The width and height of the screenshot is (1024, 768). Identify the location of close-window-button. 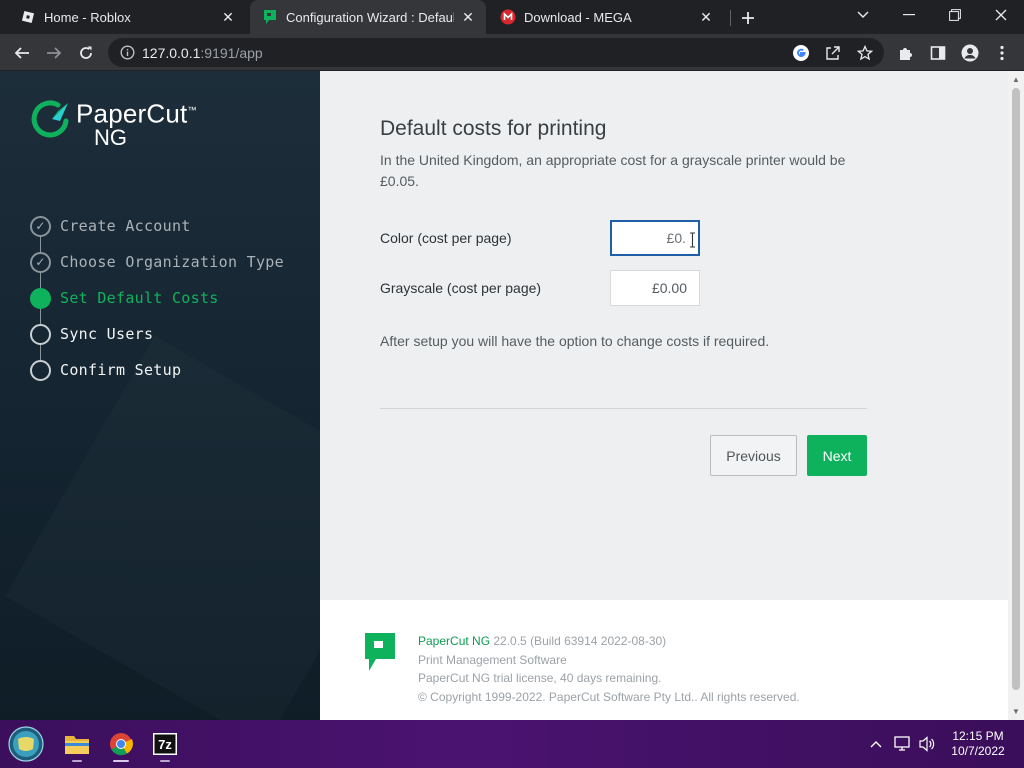
(1001, 15).